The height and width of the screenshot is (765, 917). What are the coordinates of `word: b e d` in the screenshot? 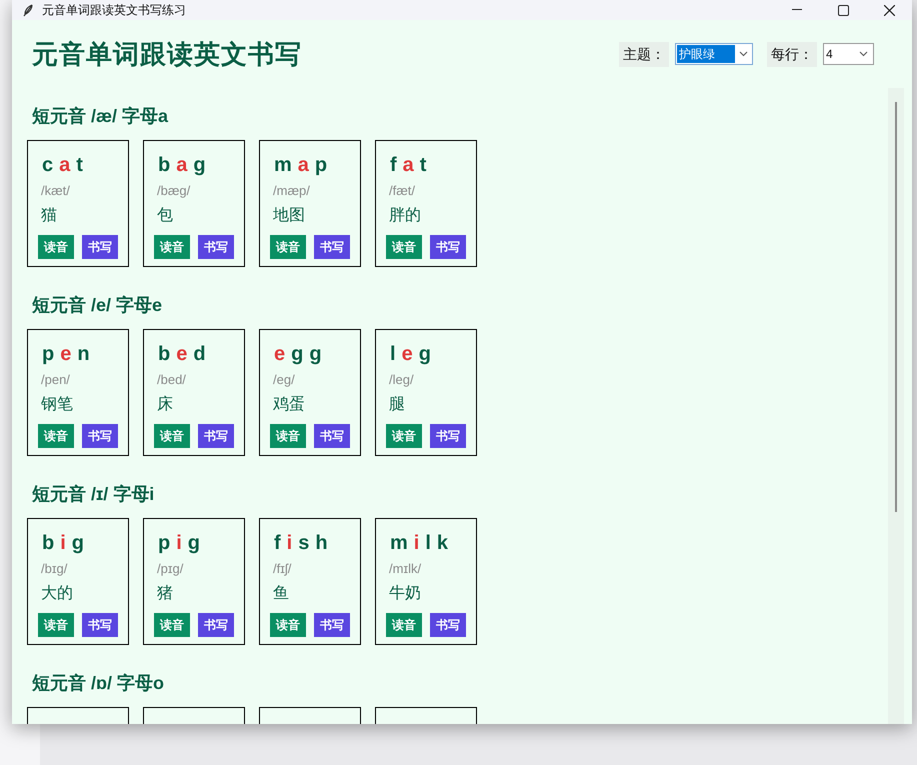 It's located at (182, 354).